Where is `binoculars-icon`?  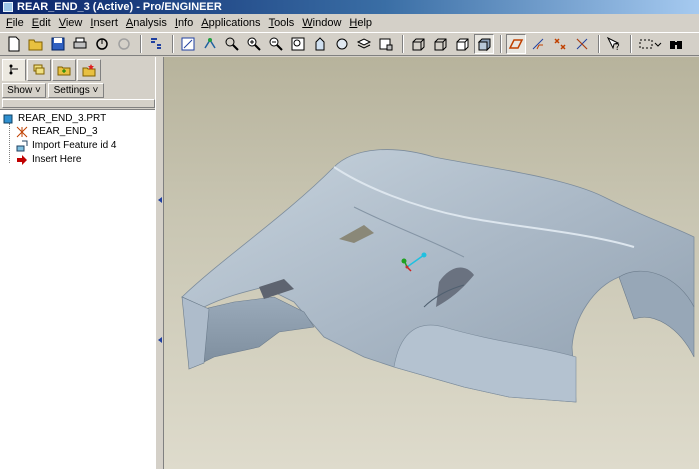 binoculars-icon is located at coordinates (676, 44).